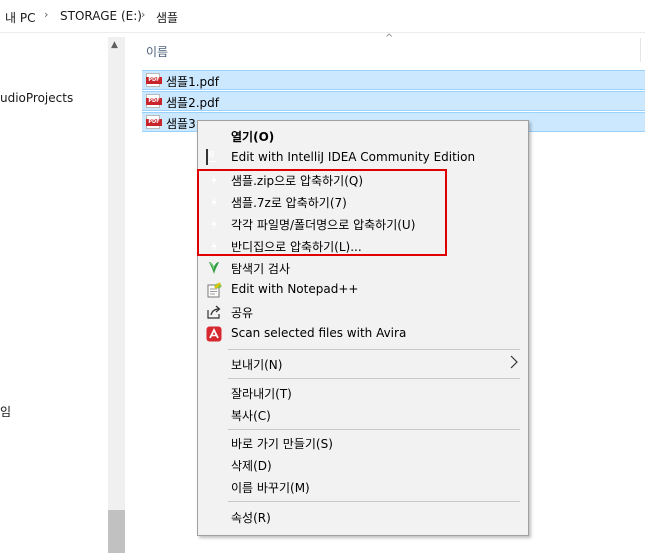 The image size is (645, 553). What do you see at coordinates (363, 136) in the screenshot?
I see `menu-item-open: 열기(O)` at bounding box center [363, 136].